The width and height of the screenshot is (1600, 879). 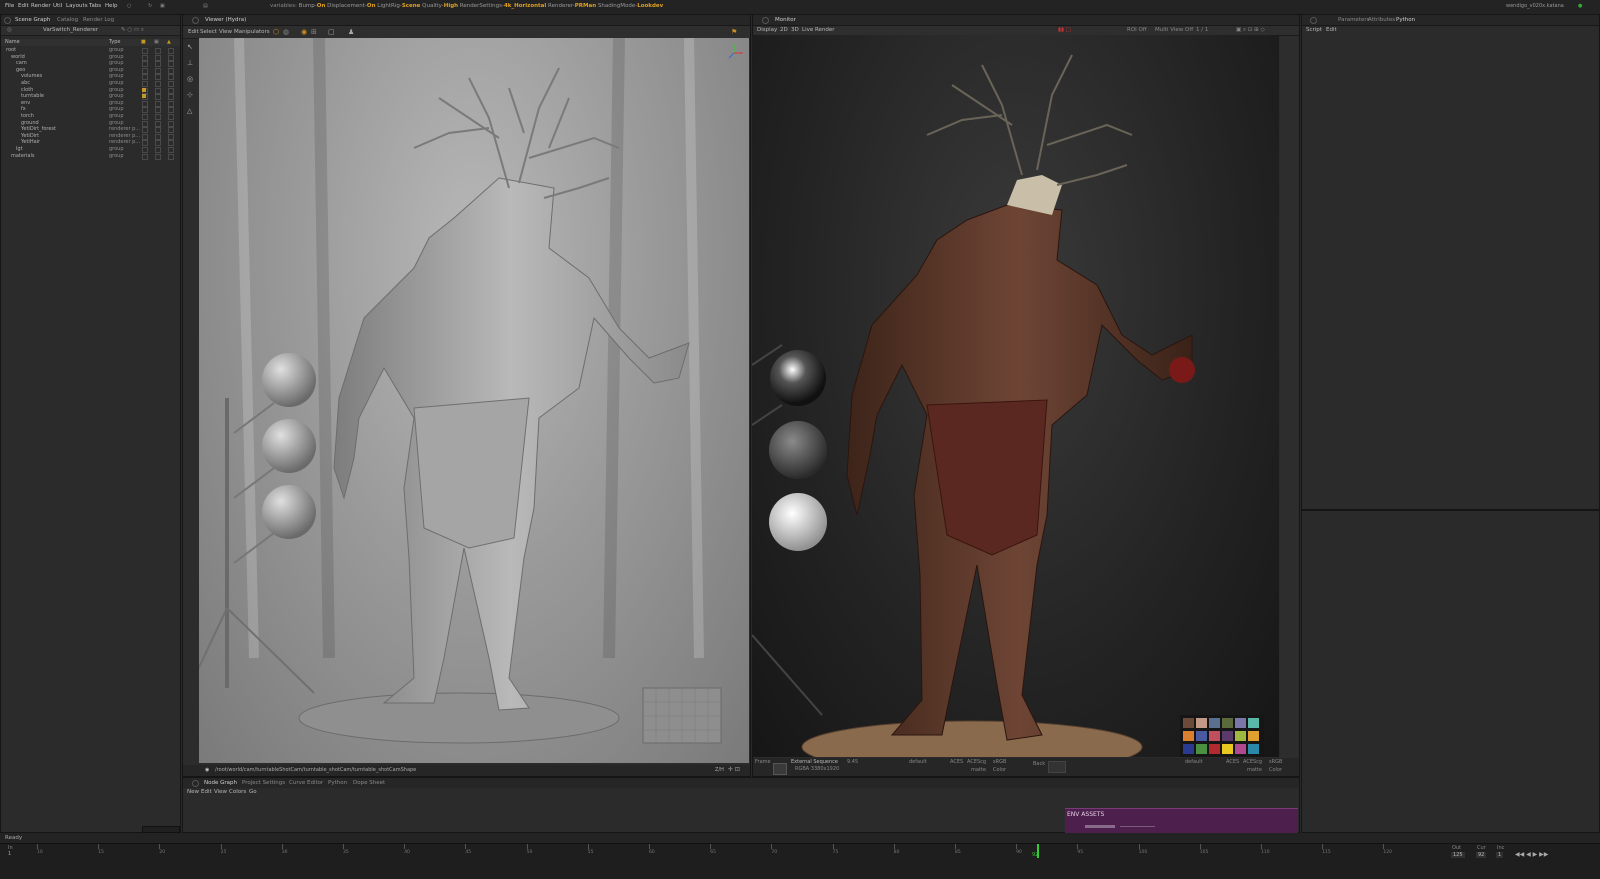 I want to click on ng-menu-go: Go, so click(x=253, y=792).